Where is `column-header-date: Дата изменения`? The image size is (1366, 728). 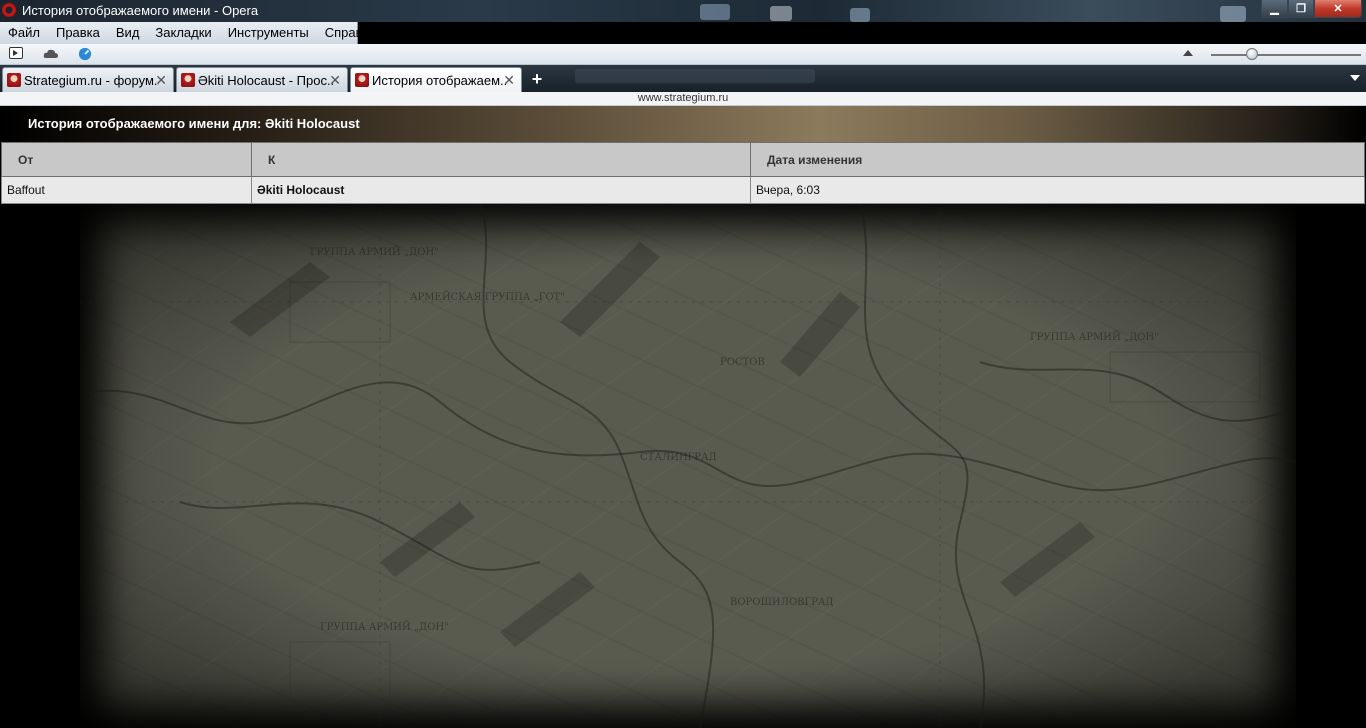 column-header-date: Дата изменения is located at coordinates (1057, 159).